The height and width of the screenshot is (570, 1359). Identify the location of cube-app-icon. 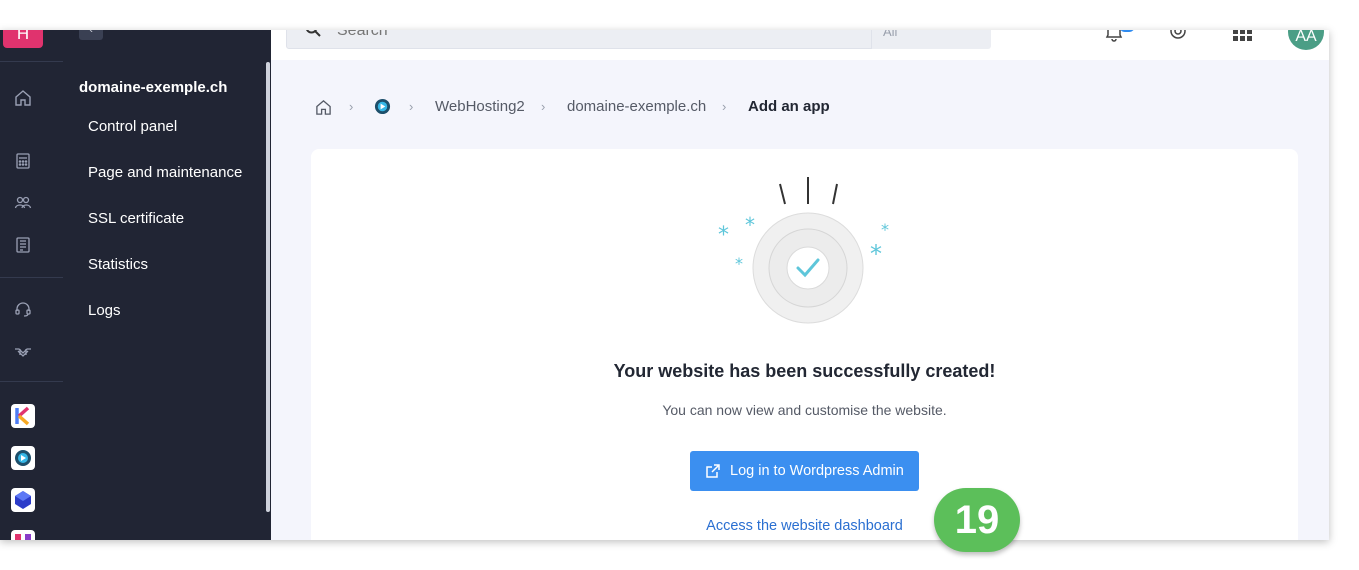
(23, 500).